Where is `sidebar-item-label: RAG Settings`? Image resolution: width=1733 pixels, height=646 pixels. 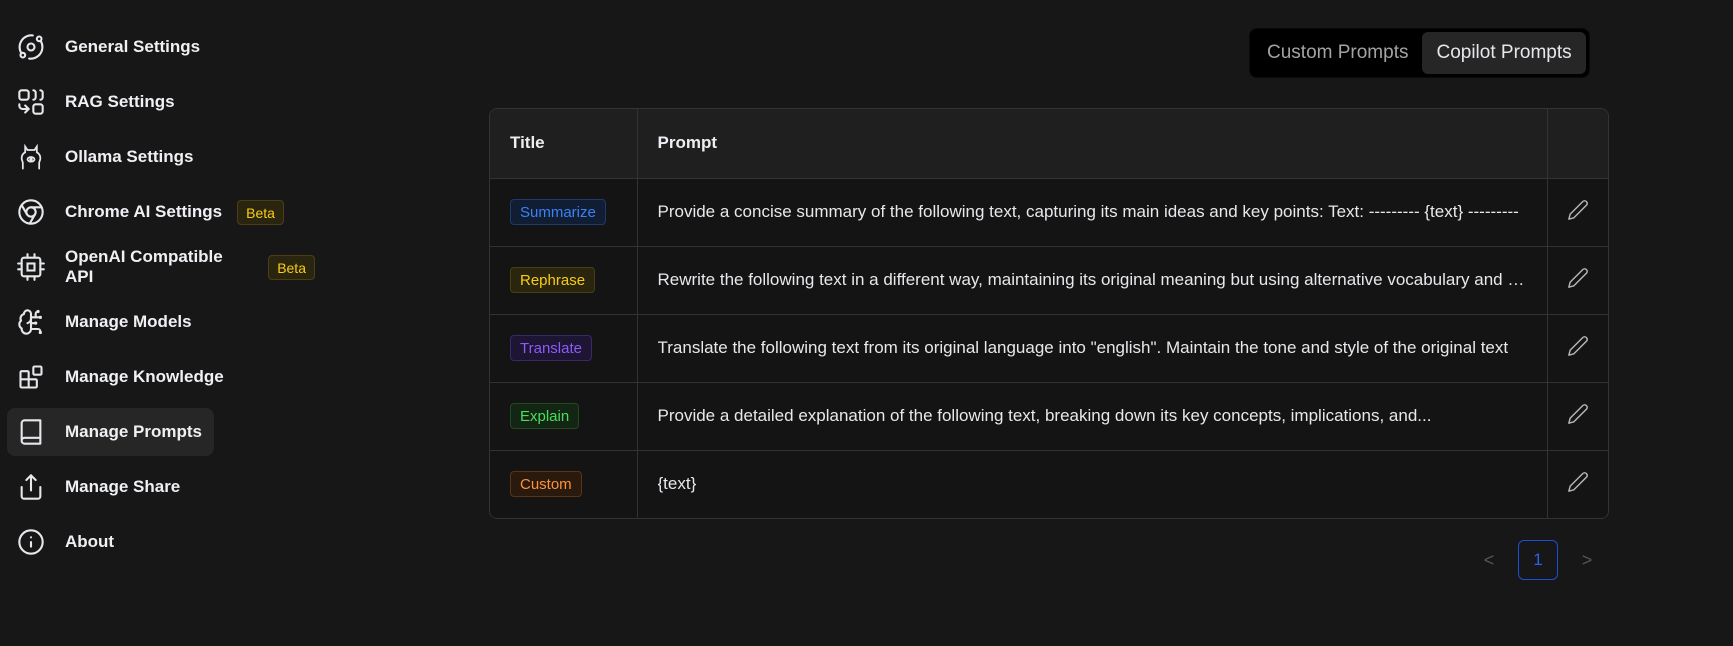
sidebar-item-label: RAG Settings is located at coordinates (120, 101).